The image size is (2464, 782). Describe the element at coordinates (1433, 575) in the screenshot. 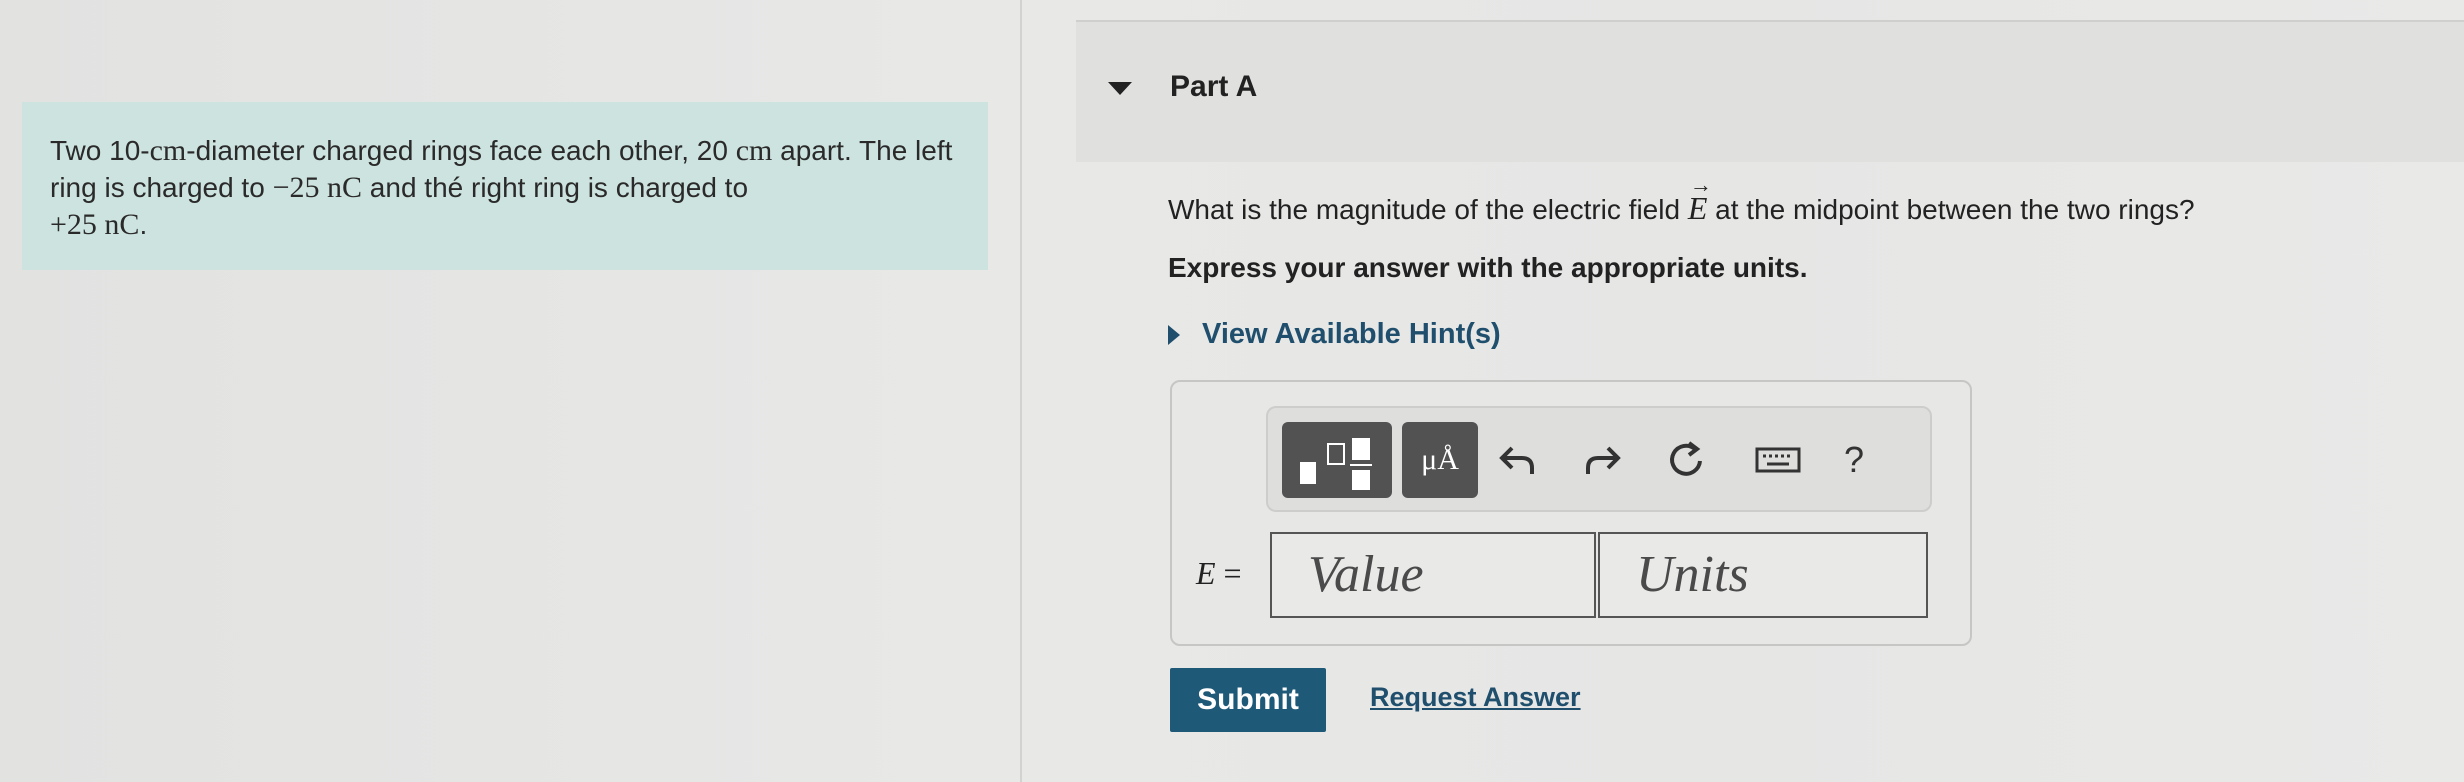

I see `value-input: Value` at that location.